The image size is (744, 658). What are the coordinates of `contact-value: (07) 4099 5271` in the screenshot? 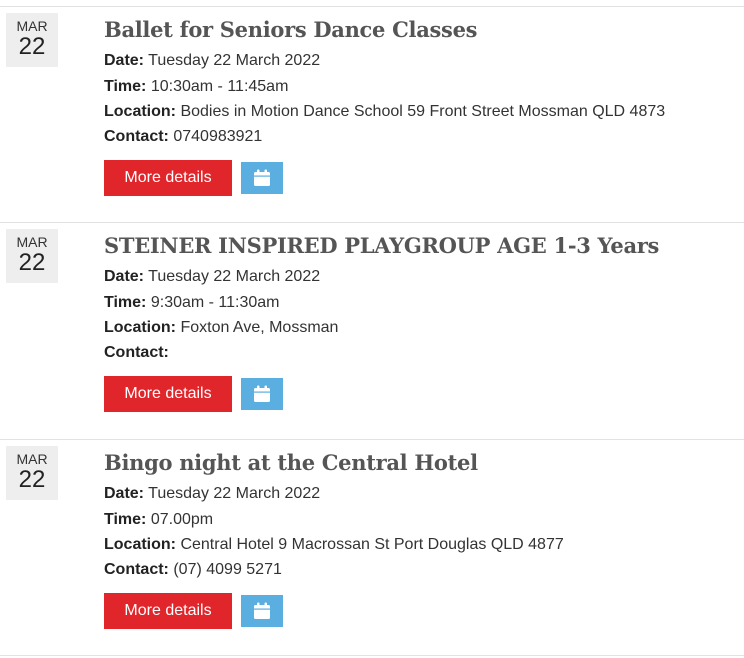 It's located at (227, 569).